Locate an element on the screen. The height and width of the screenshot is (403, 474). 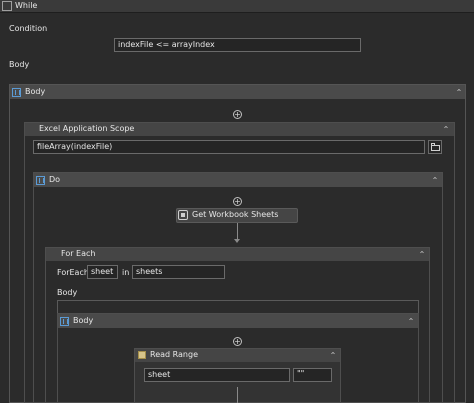
body-sequence-title: Body is located at coordinates (35, 91).